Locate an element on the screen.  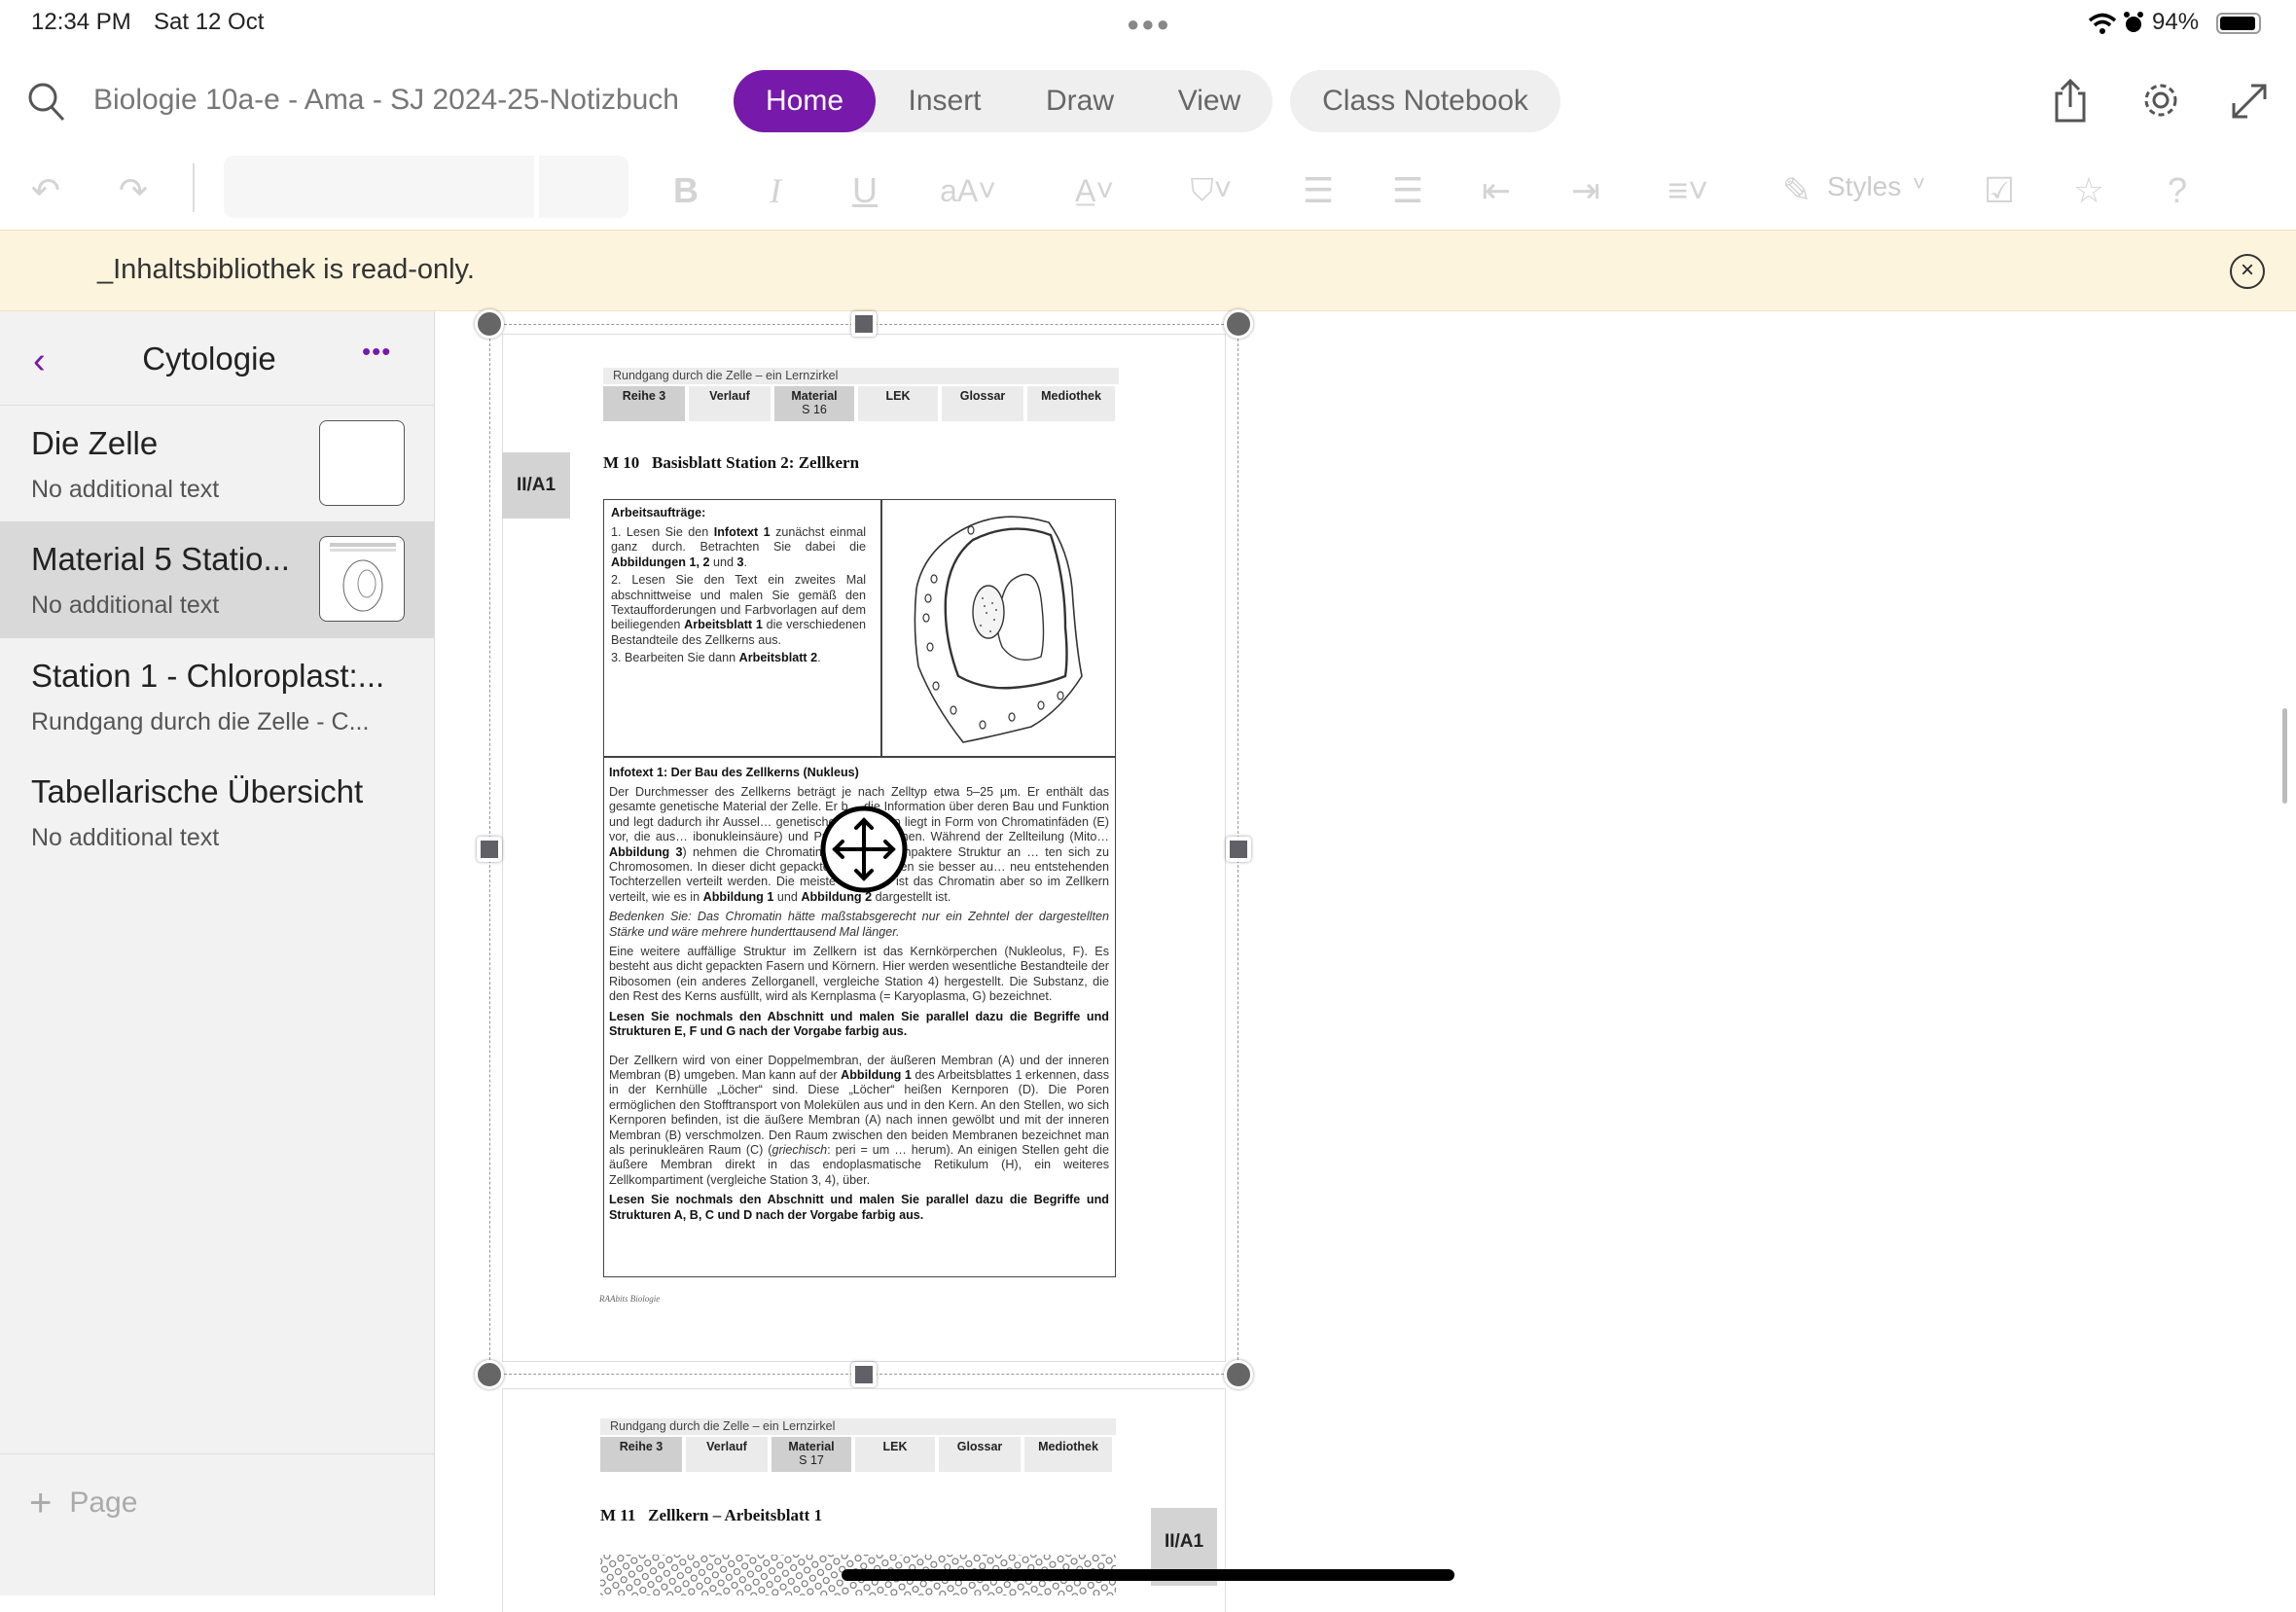
help-icon: ? is located at coordinates (2177, 190).